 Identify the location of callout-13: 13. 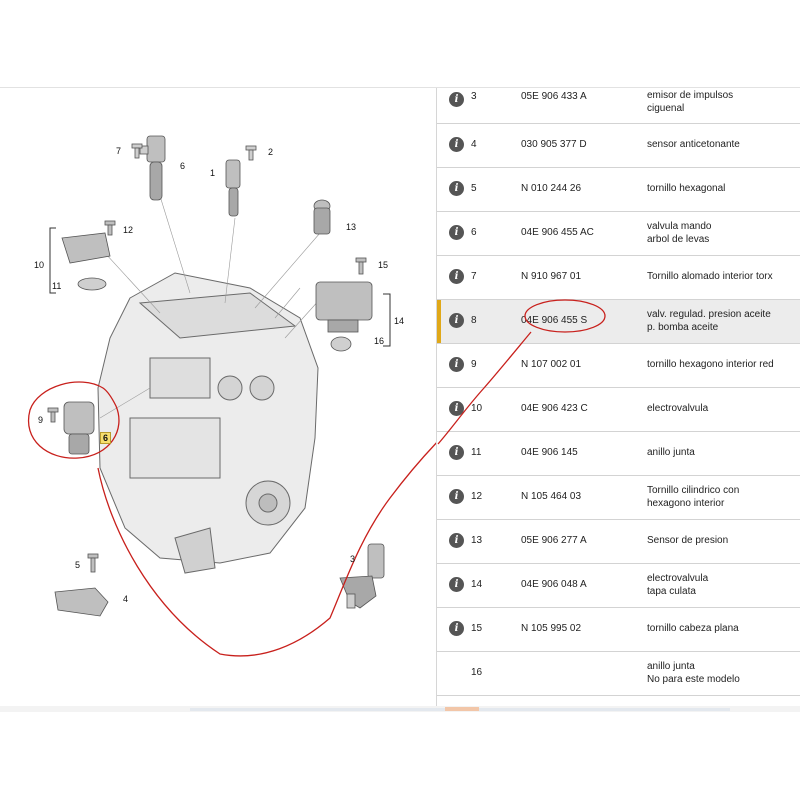
(351, 227).